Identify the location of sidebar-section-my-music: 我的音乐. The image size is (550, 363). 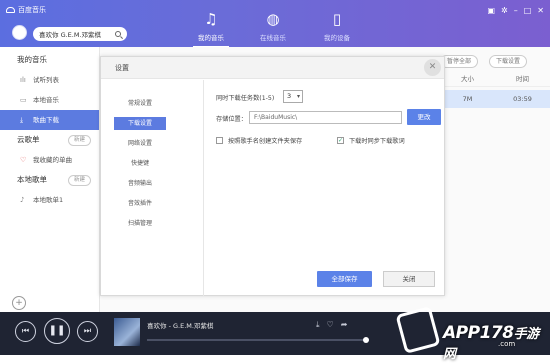
(49, 60).